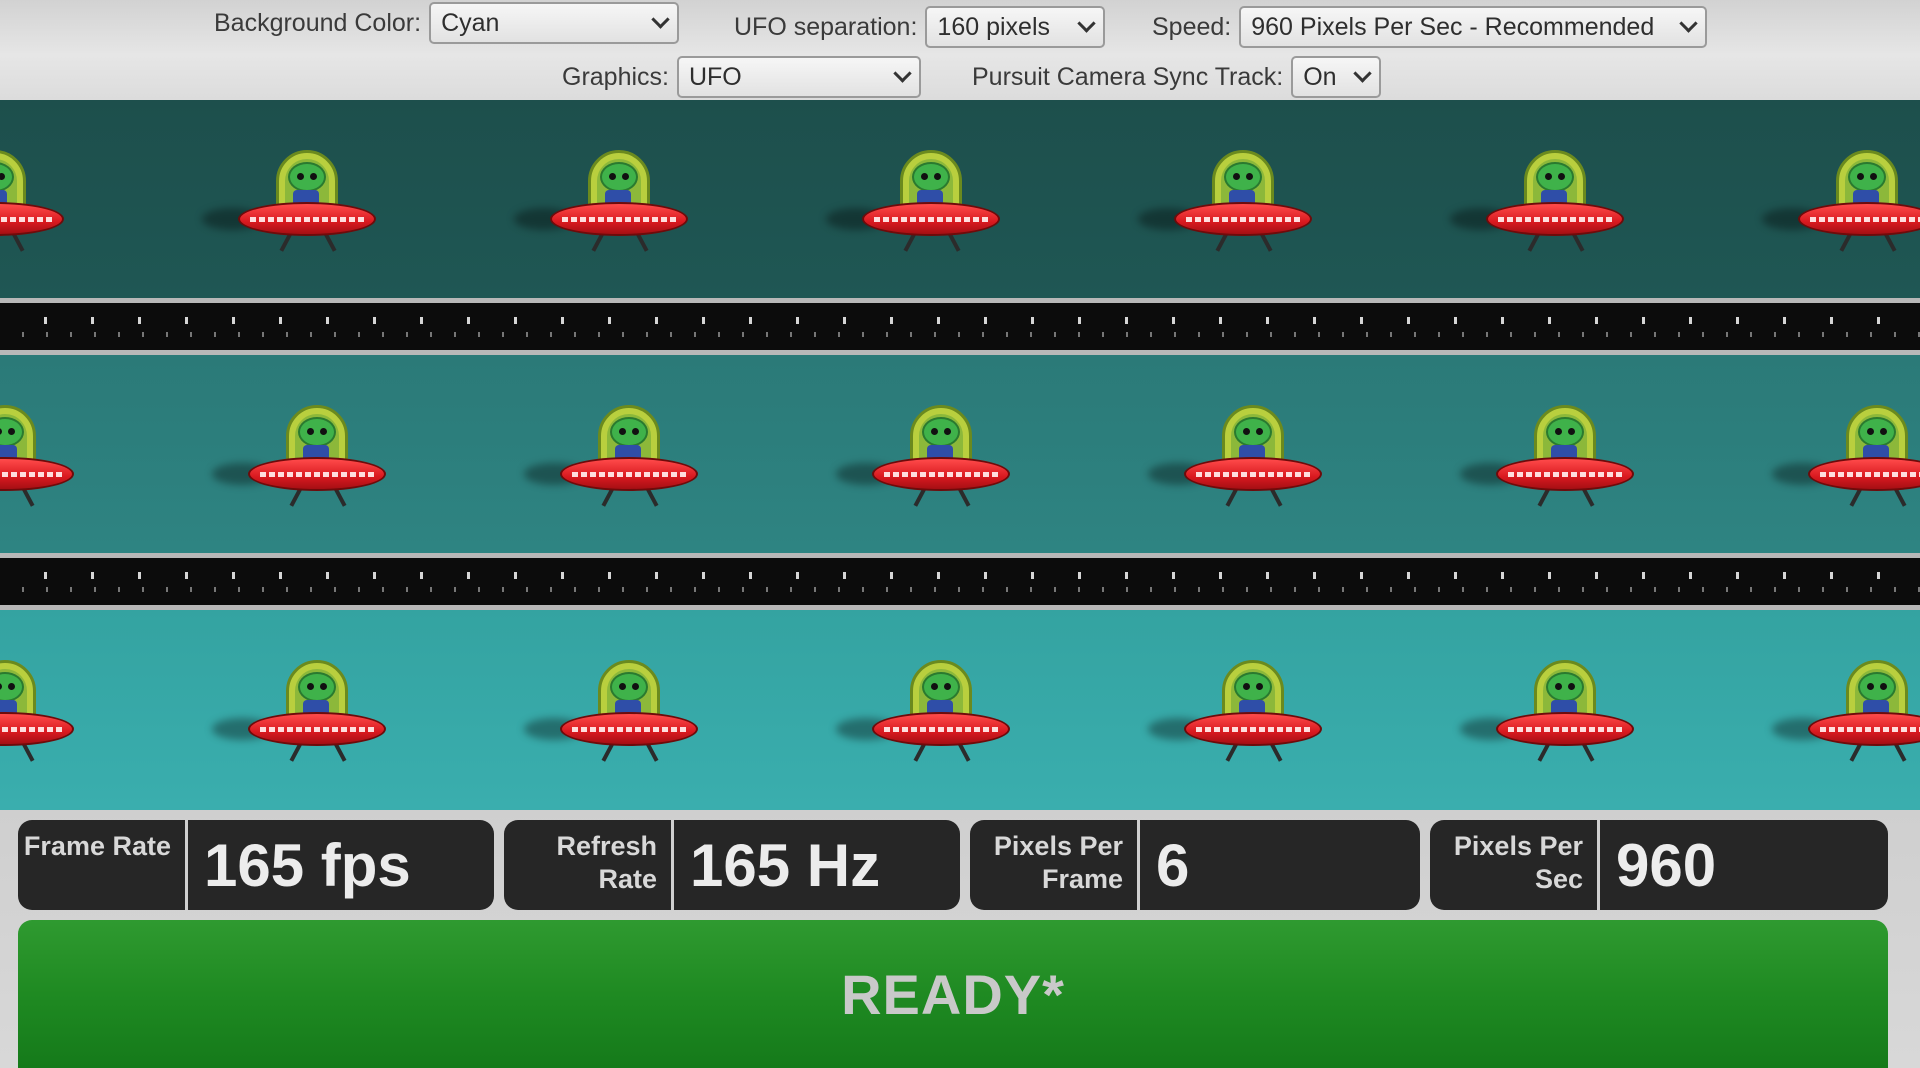 This screenshot has height=1068, width=1920. What do you see at coordinates (1666, 865) in the screenshot?
I see `pixels-per-sec-value: 960` at bounding box center [1666, 865].